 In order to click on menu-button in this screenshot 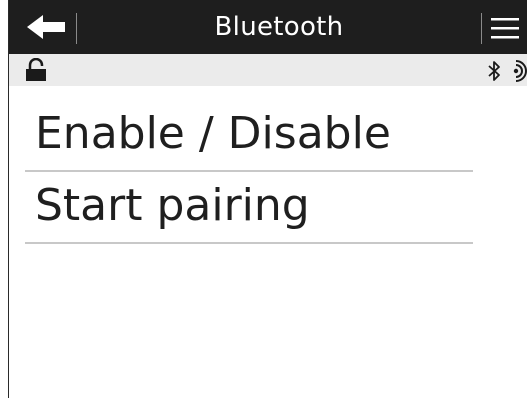, I will do `click(505, 28)`.